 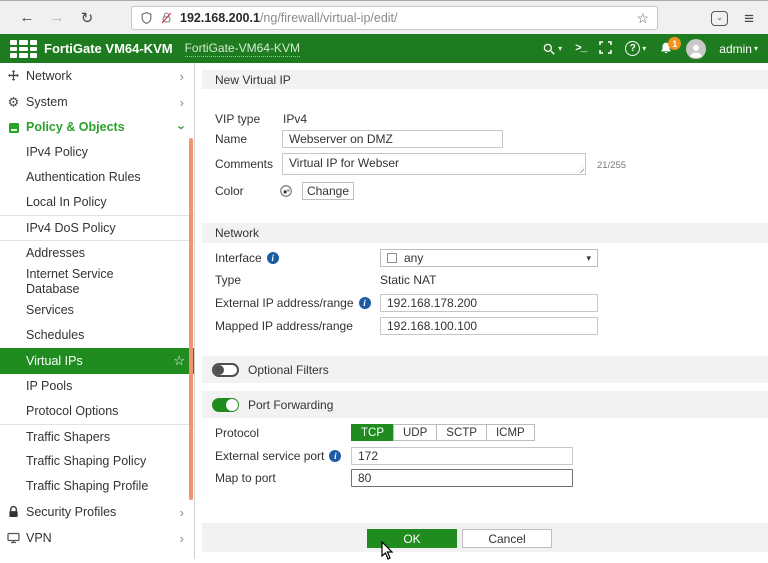 I want to click on browser-back-icon: ←, so click(x=27, y=17).